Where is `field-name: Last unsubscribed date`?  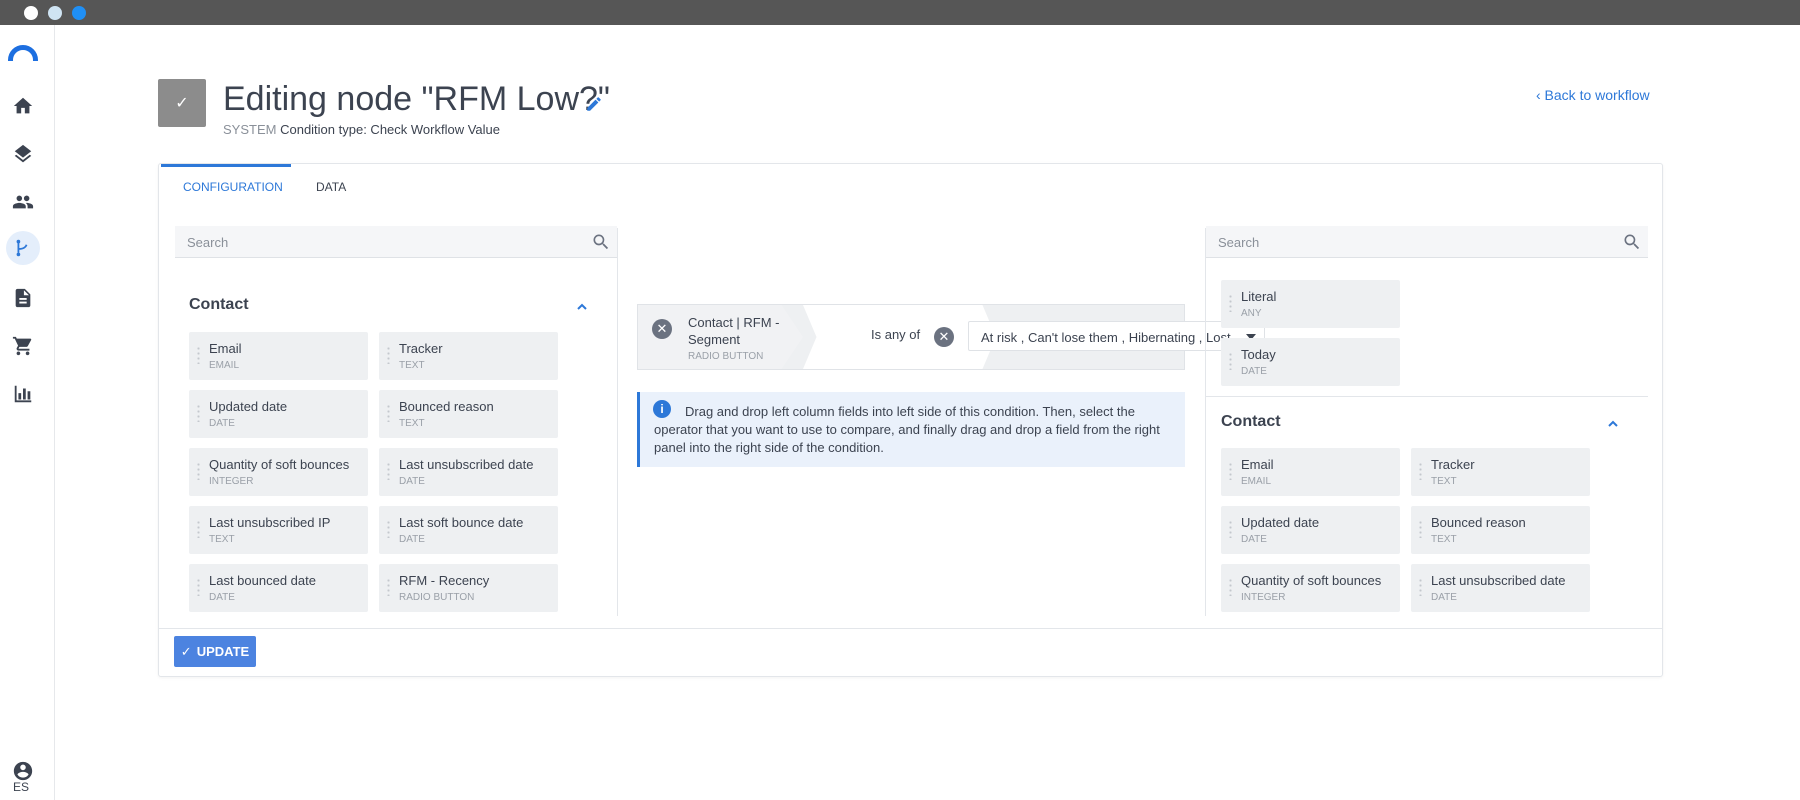
field-name: Last unsubscribed date is located at coordinates (466, 464).